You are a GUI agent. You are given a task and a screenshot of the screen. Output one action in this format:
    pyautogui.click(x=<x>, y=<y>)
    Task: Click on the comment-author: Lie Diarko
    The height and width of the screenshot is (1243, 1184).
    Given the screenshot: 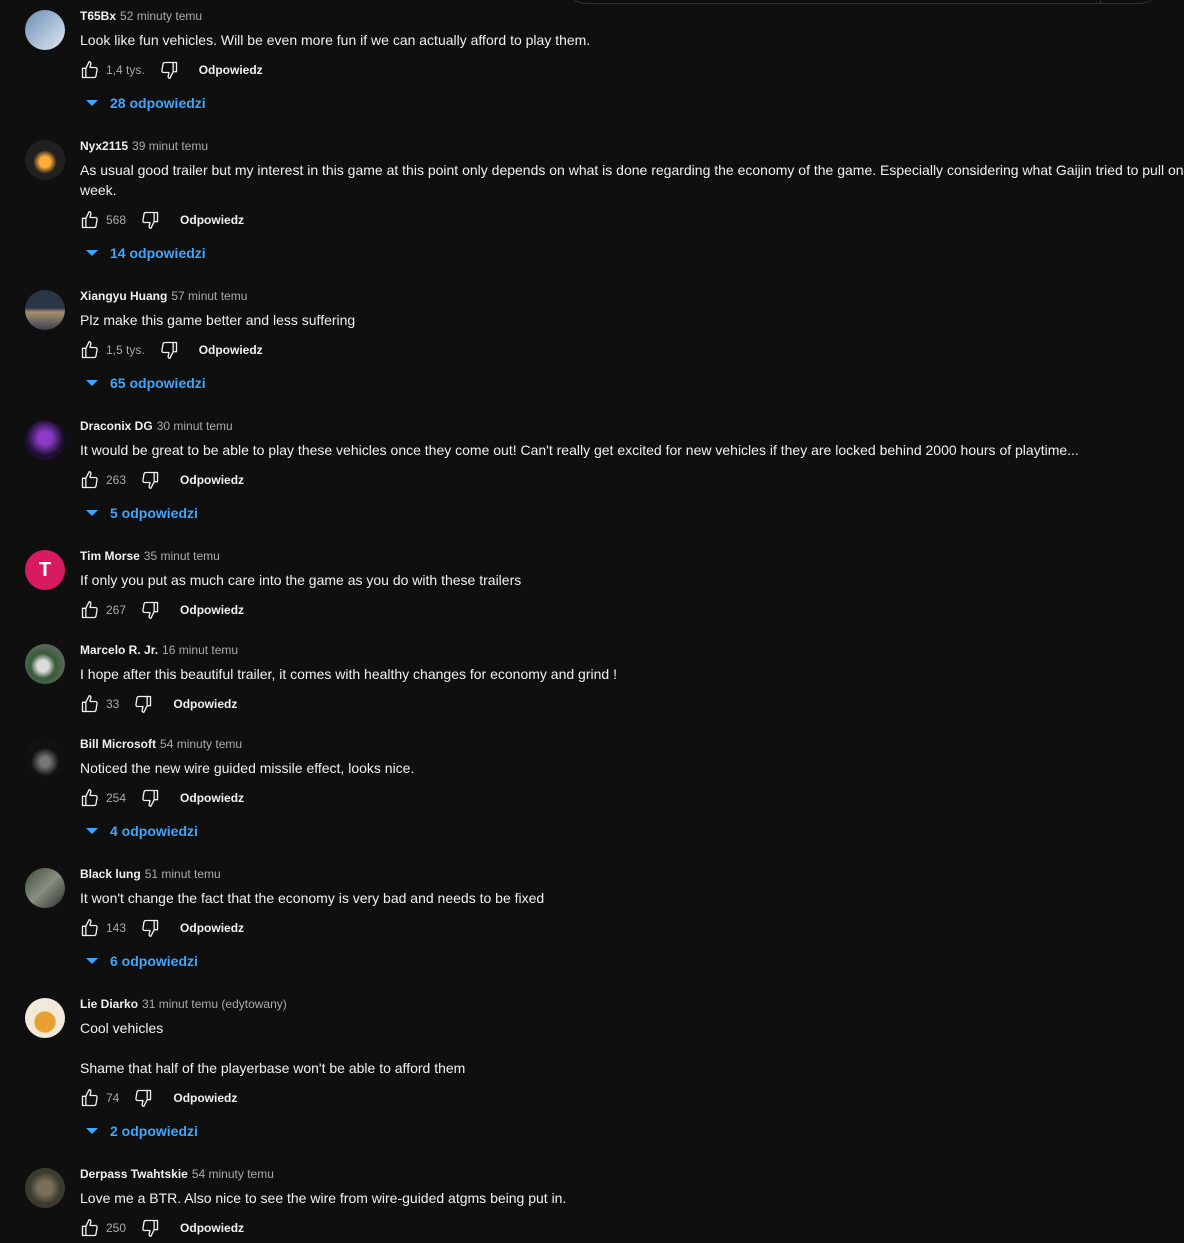 What is the action you would take?
    pyautogui.click(x=109, y=1004)
    